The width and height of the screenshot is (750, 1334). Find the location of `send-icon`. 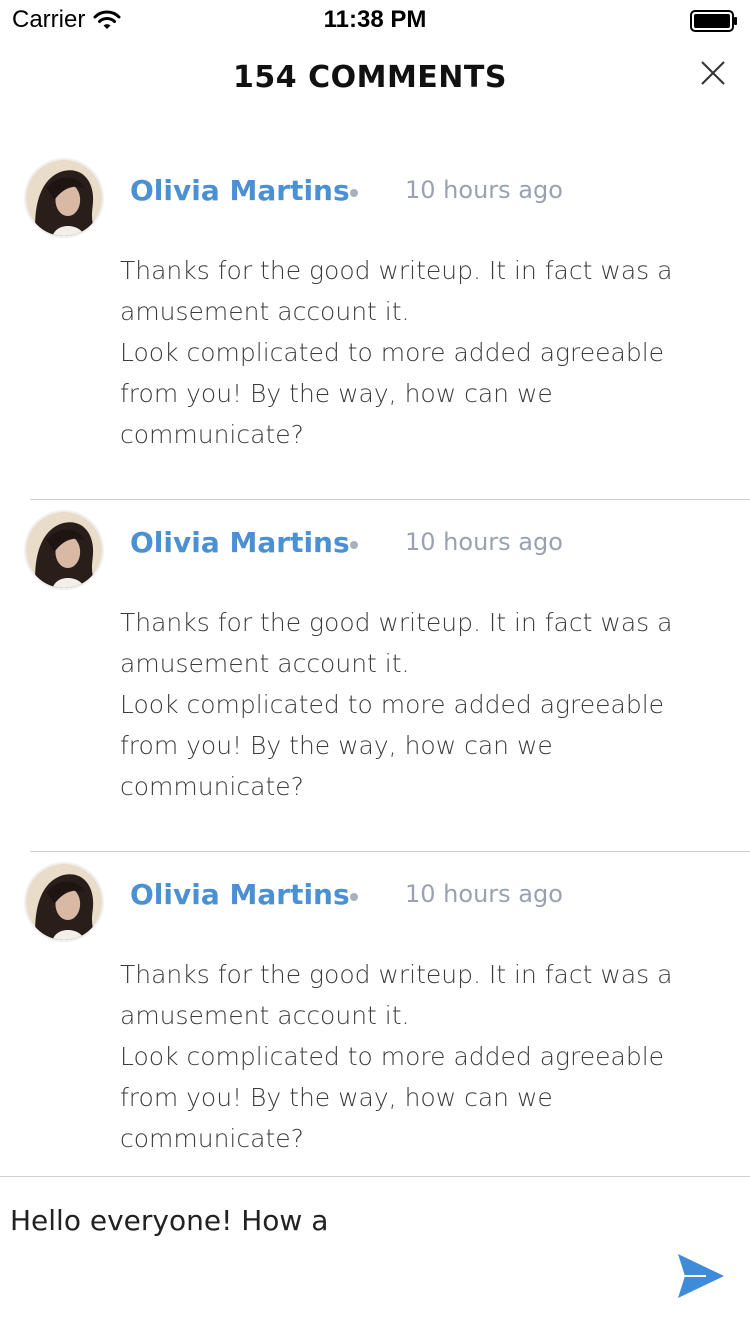

send-icon is located at coordinates (701, 1276).